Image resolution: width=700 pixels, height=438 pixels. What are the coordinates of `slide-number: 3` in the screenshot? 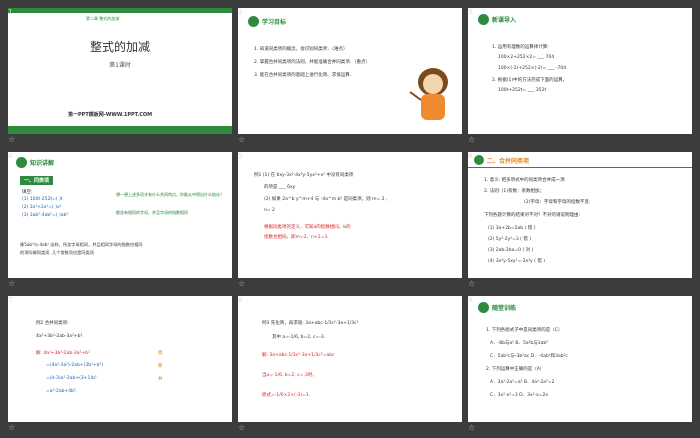 It's located at (470, 12).